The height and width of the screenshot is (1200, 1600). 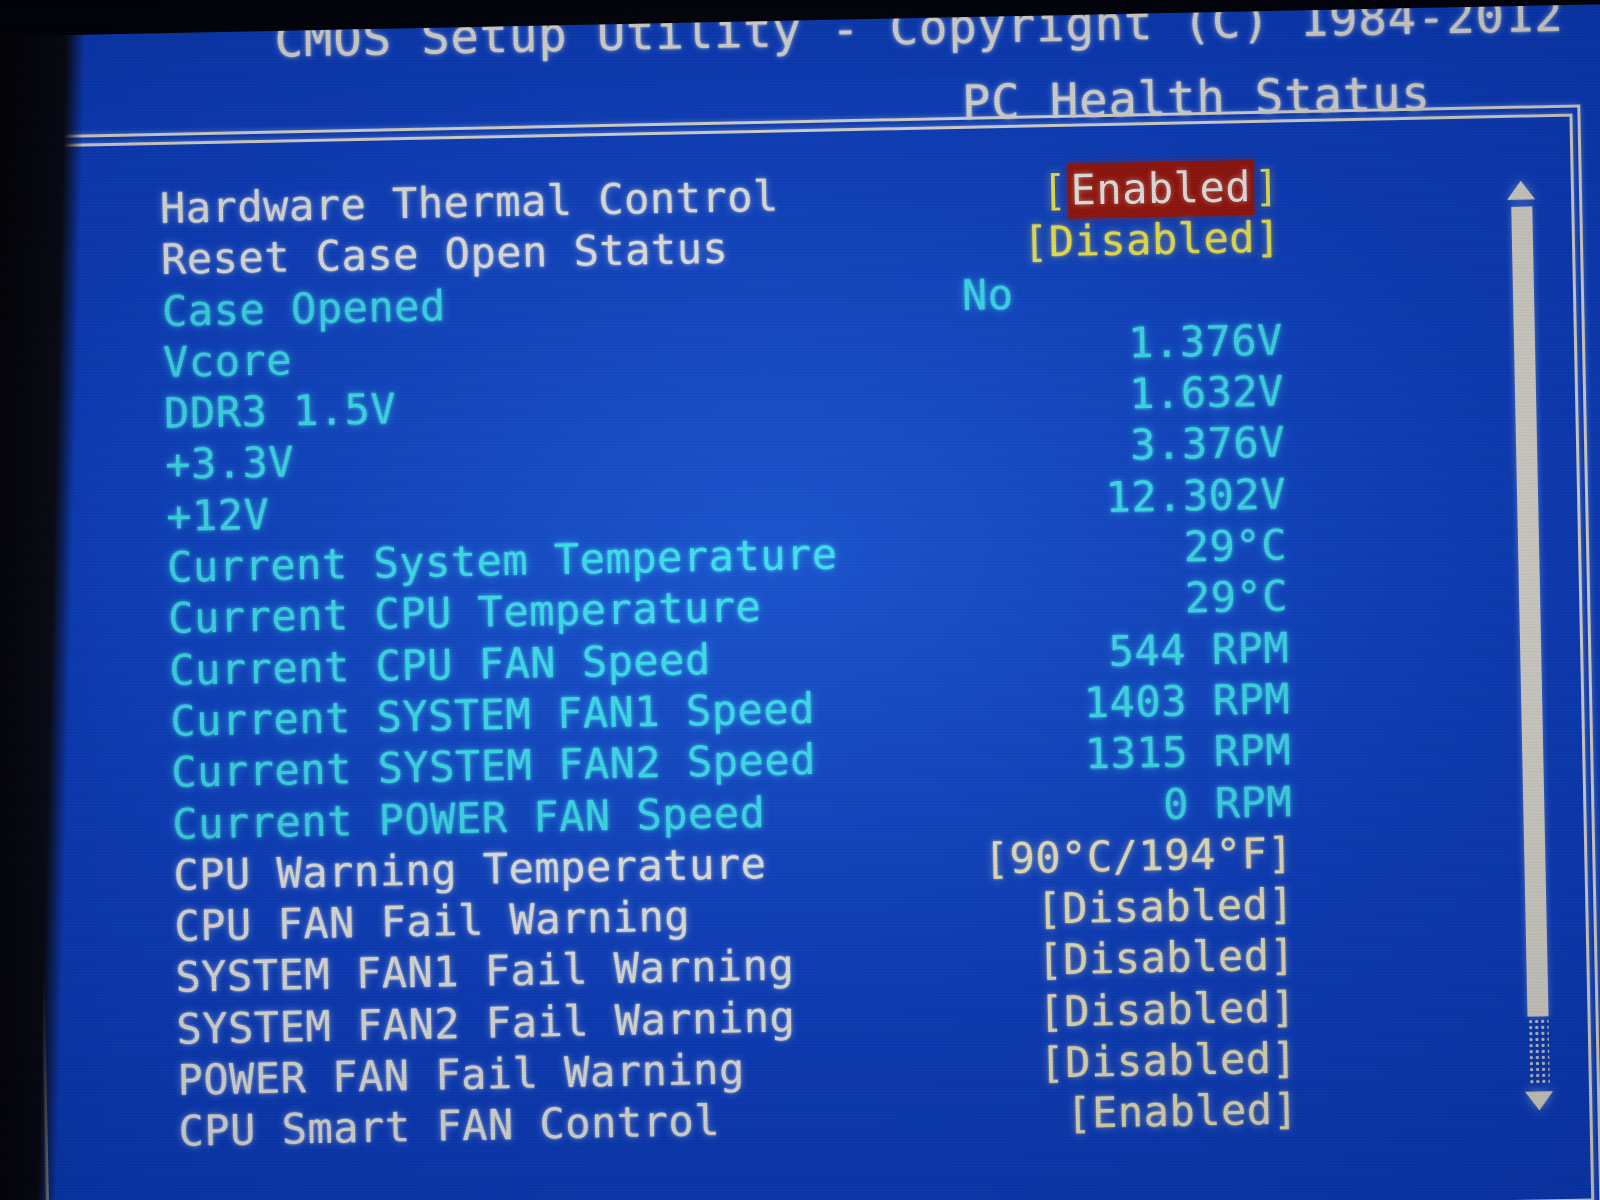 What do you see at coordinates (227, 361) in the screenshot?
I see `settings-row-label: Vcore` at bounding box center [227, 361].